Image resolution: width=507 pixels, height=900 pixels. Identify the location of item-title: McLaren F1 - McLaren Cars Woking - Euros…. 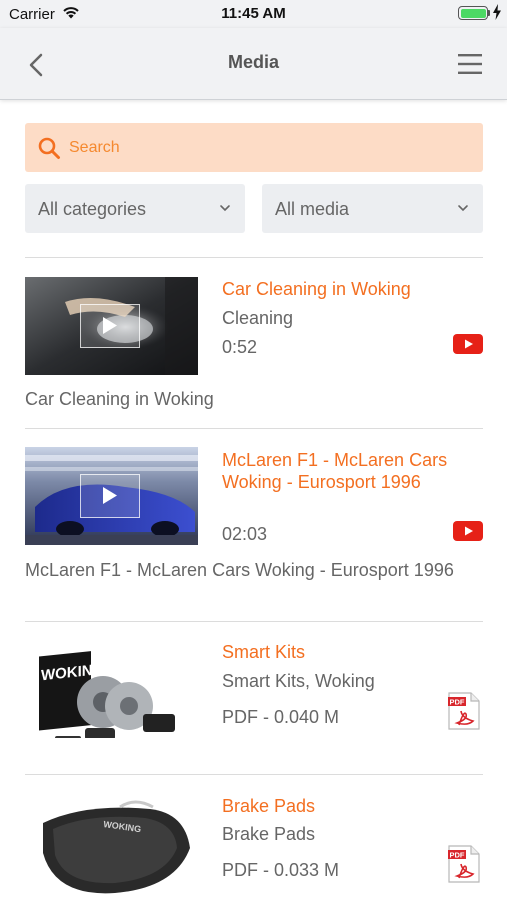
(353, 471).